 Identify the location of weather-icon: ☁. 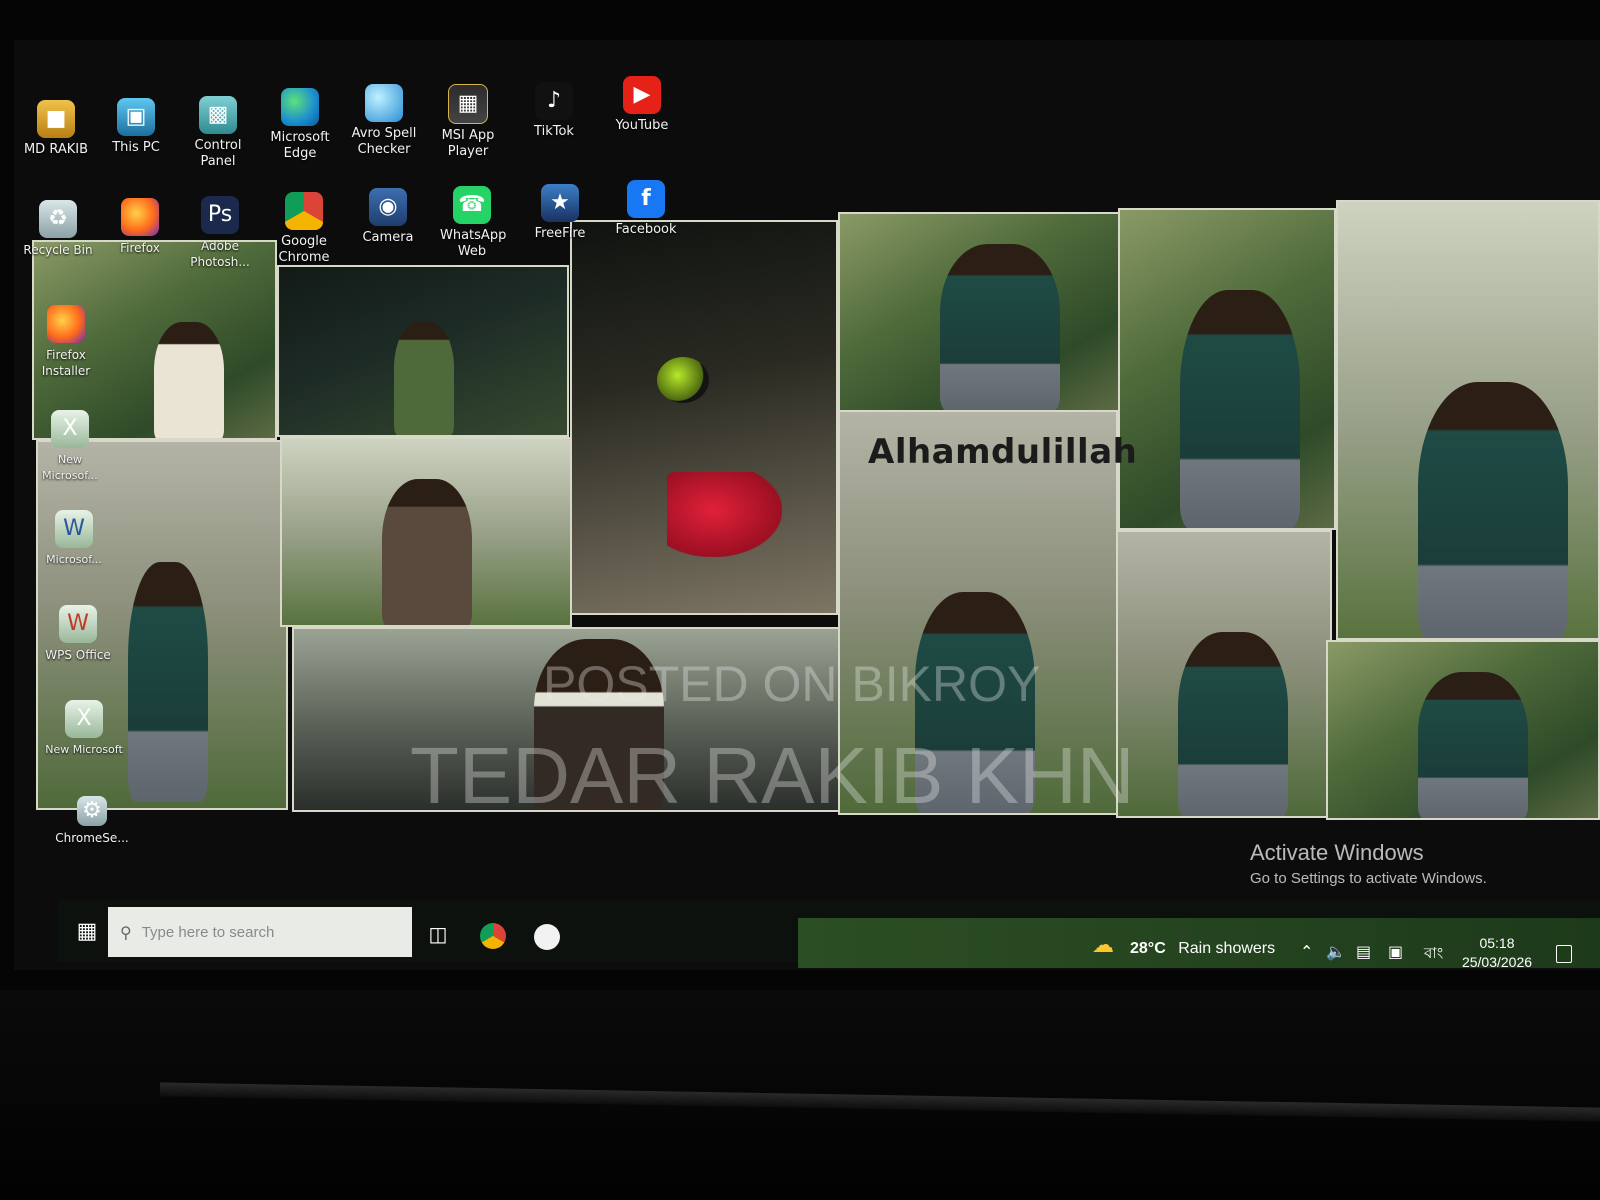
(1106, 946).